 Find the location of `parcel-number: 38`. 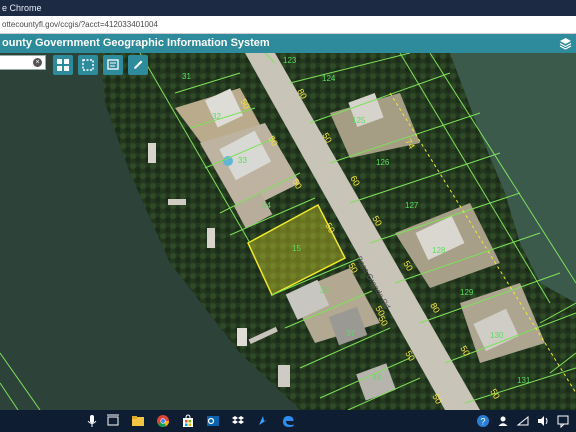

parcel-number: 38 is located at coordinates (376, 377).